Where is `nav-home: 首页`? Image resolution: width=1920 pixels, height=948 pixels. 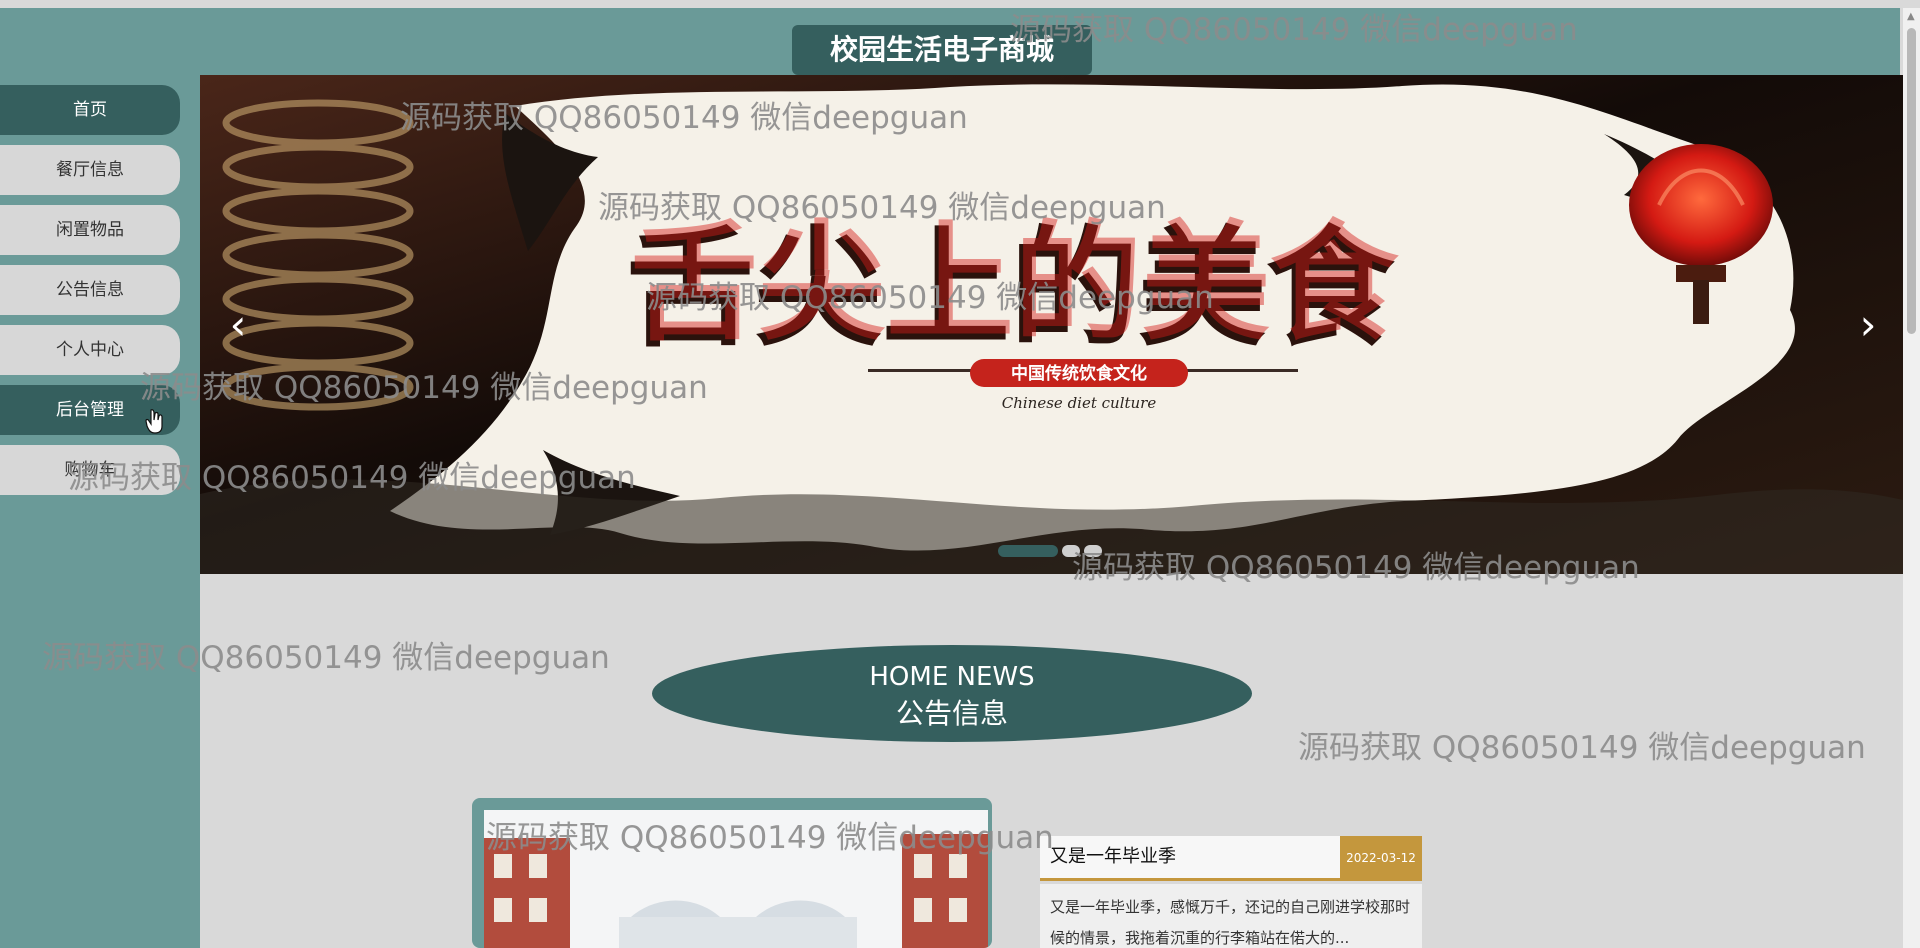
nav-home: 首页 is located at coordinates (90, 110).